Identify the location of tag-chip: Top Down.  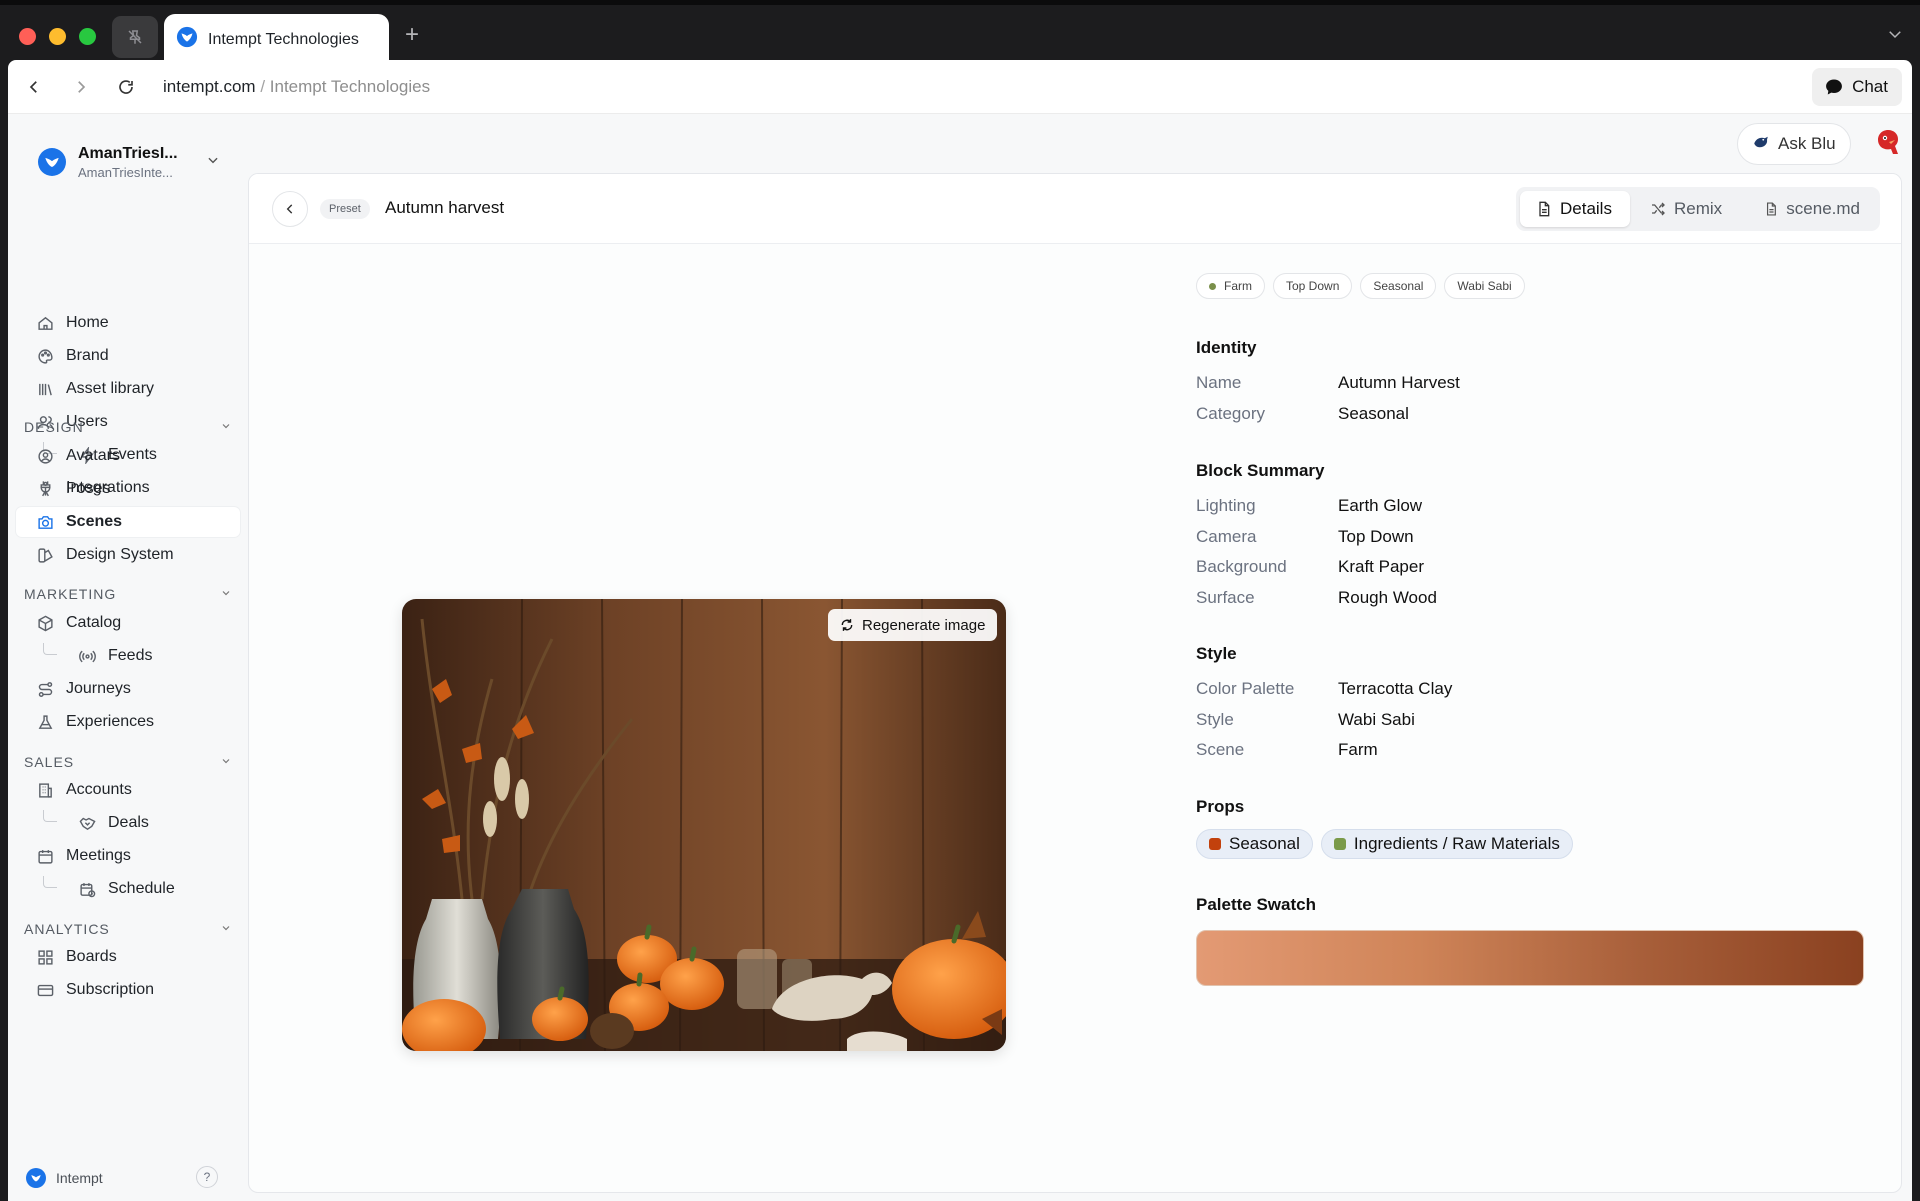
(1313, 286).